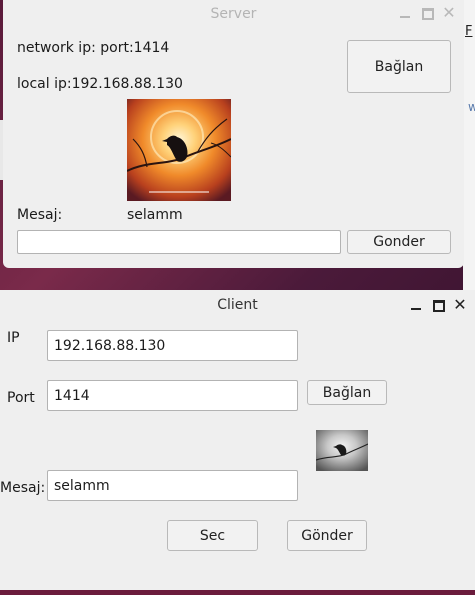 The image size is (475, 595). I want to click on network-ip-label: network ip: port:1414, so click(93, 48).